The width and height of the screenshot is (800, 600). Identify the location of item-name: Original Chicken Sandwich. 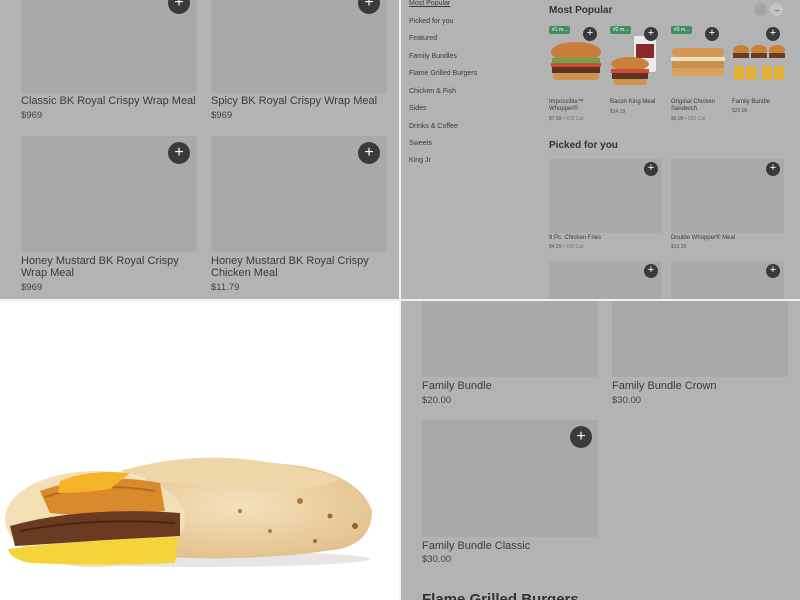
(693, 105).